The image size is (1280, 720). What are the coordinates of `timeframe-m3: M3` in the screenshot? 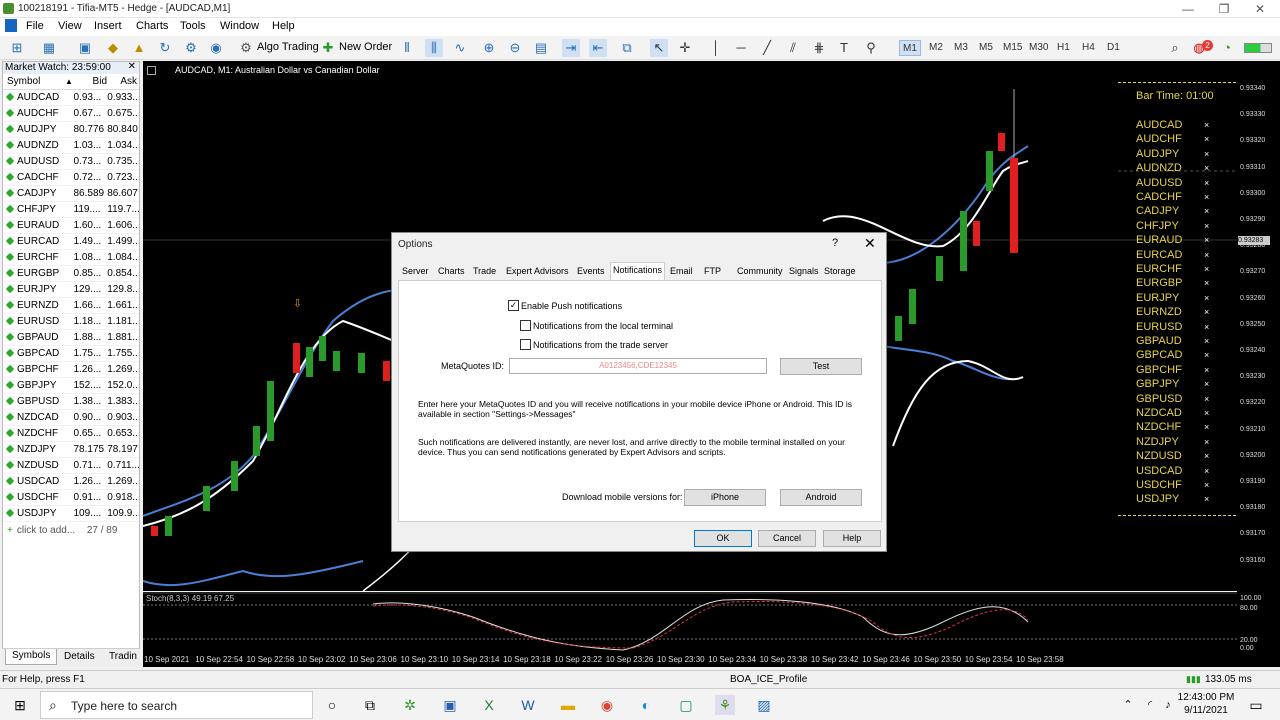 It's located at (961, 48).